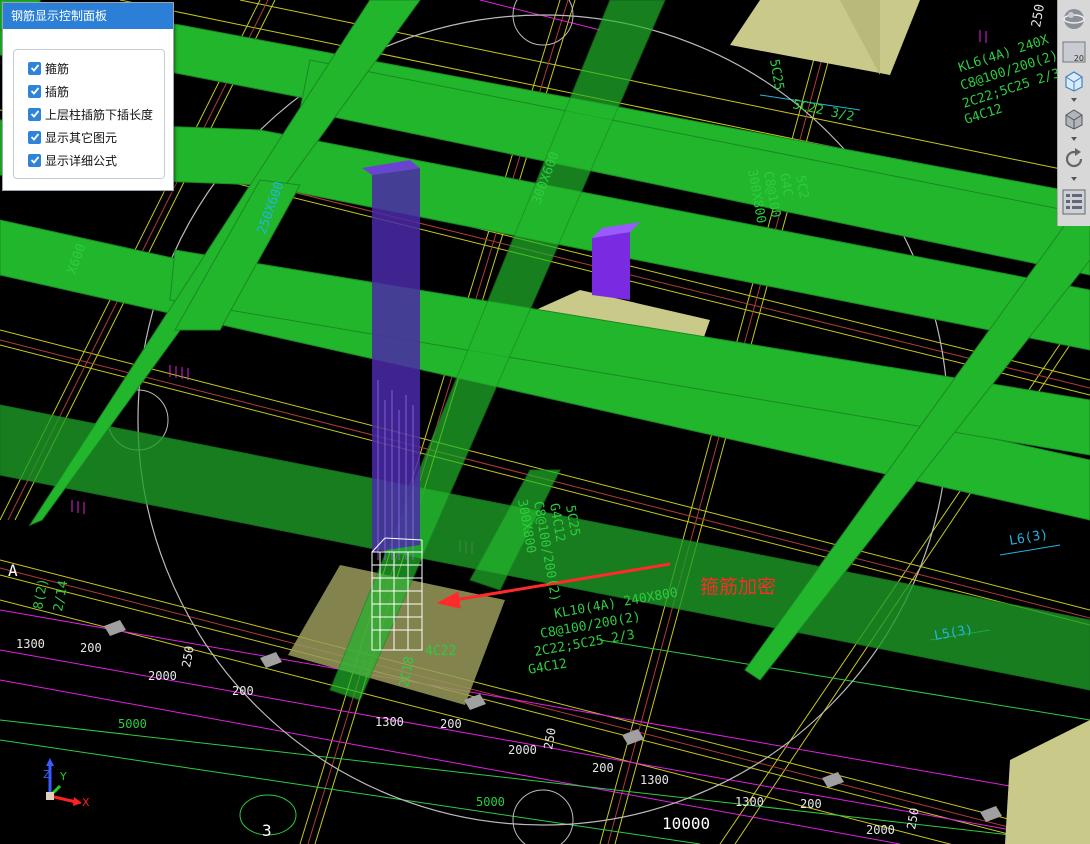 This screenshot has width=1090, height=844. I want to click on option-upper-dowel-length: 上层柱插筋下插长度, so click(90, 114).